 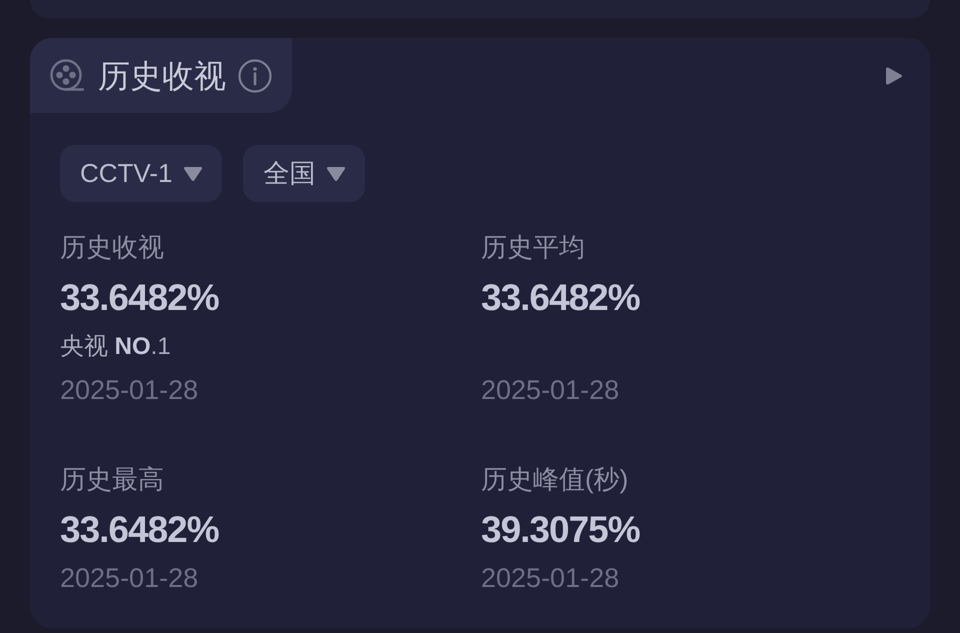 What do you see at coordinates (533, 247) in the screenshot?
I see `stat-label: 历史平均` at bounding box center [533, 247].